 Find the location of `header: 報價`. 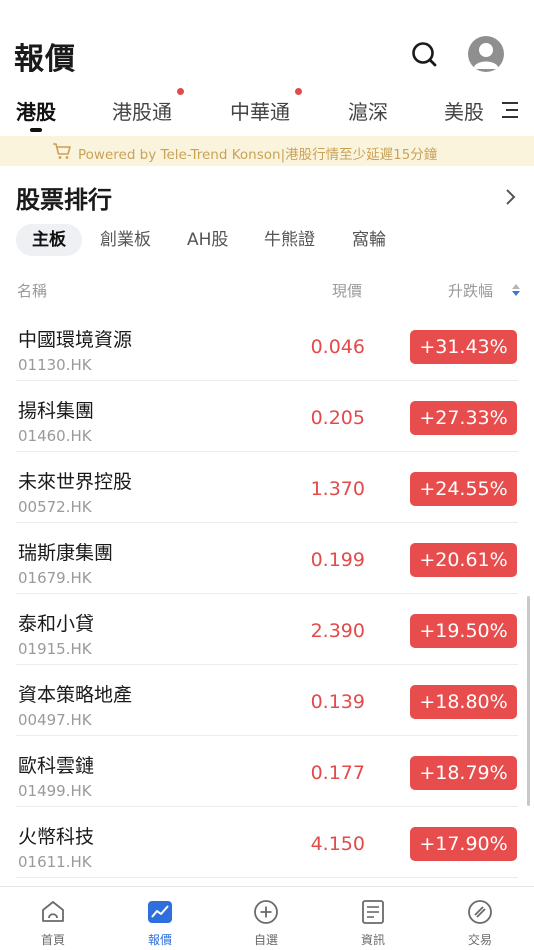

header: 報價 is located at coordinates (267, 45).